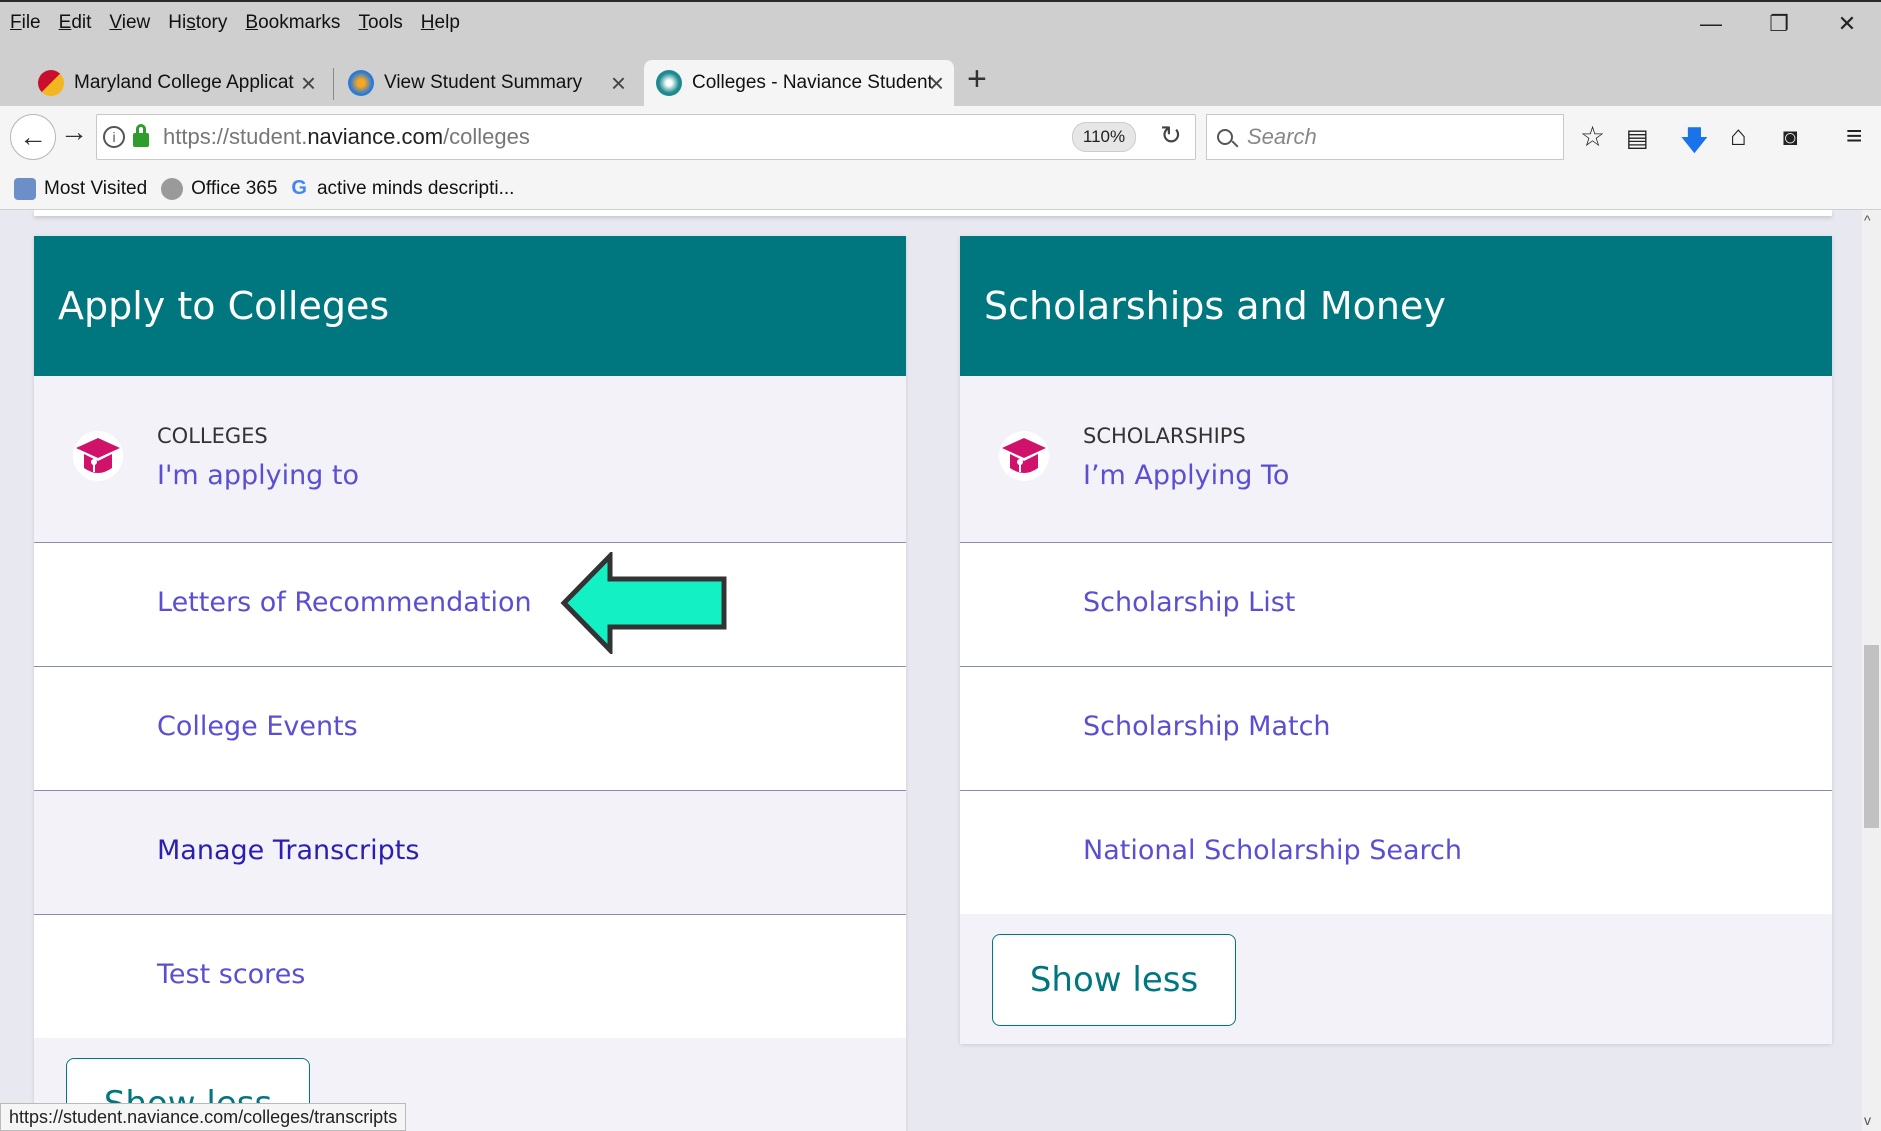  I want to click on hamburger-menu-icon: ≡, so click(1854, 136).